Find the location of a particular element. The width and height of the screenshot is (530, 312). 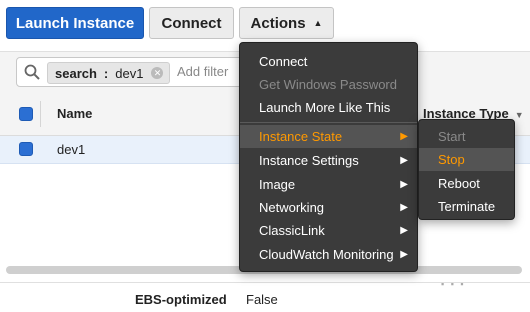

menu-item-reboot: Reboot is located at coordinates (466, 183).